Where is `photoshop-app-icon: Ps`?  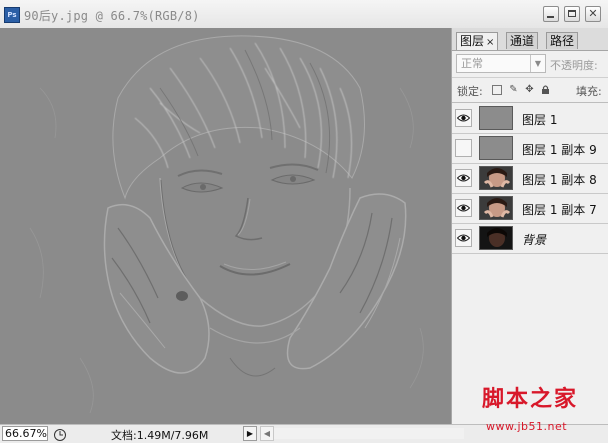
photoshop-app-icon: Ps is located at coordinates (12, 15).